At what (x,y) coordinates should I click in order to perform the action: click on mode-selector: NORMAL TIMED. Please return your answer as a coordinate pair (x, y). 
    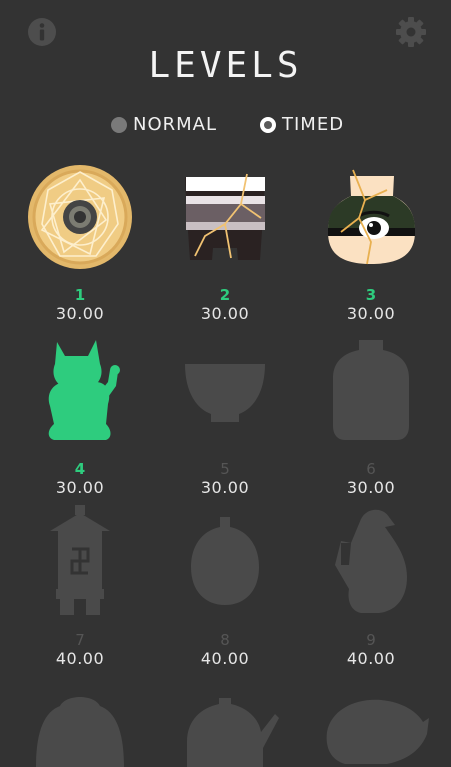
    Looking at the image, I should click on (225, 125).